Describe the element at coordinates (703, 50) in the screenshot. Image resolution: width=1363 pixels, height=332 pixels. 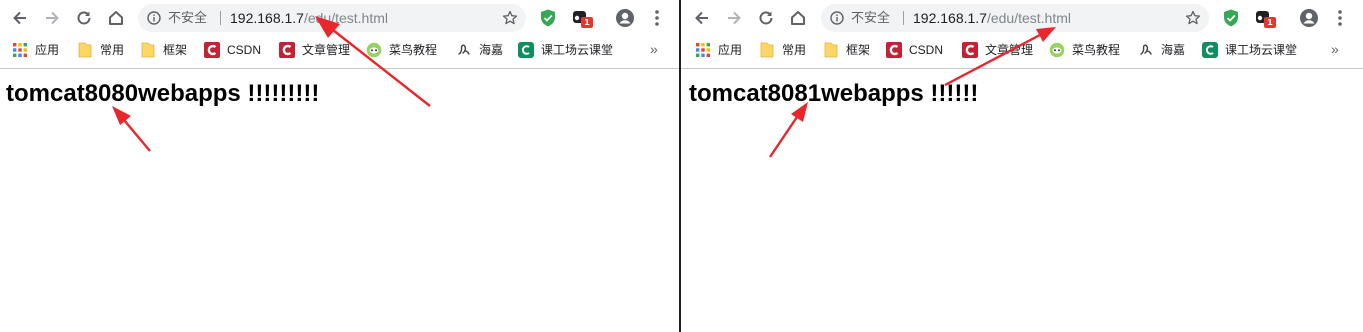
I see `apps-grid-icon` at that location.